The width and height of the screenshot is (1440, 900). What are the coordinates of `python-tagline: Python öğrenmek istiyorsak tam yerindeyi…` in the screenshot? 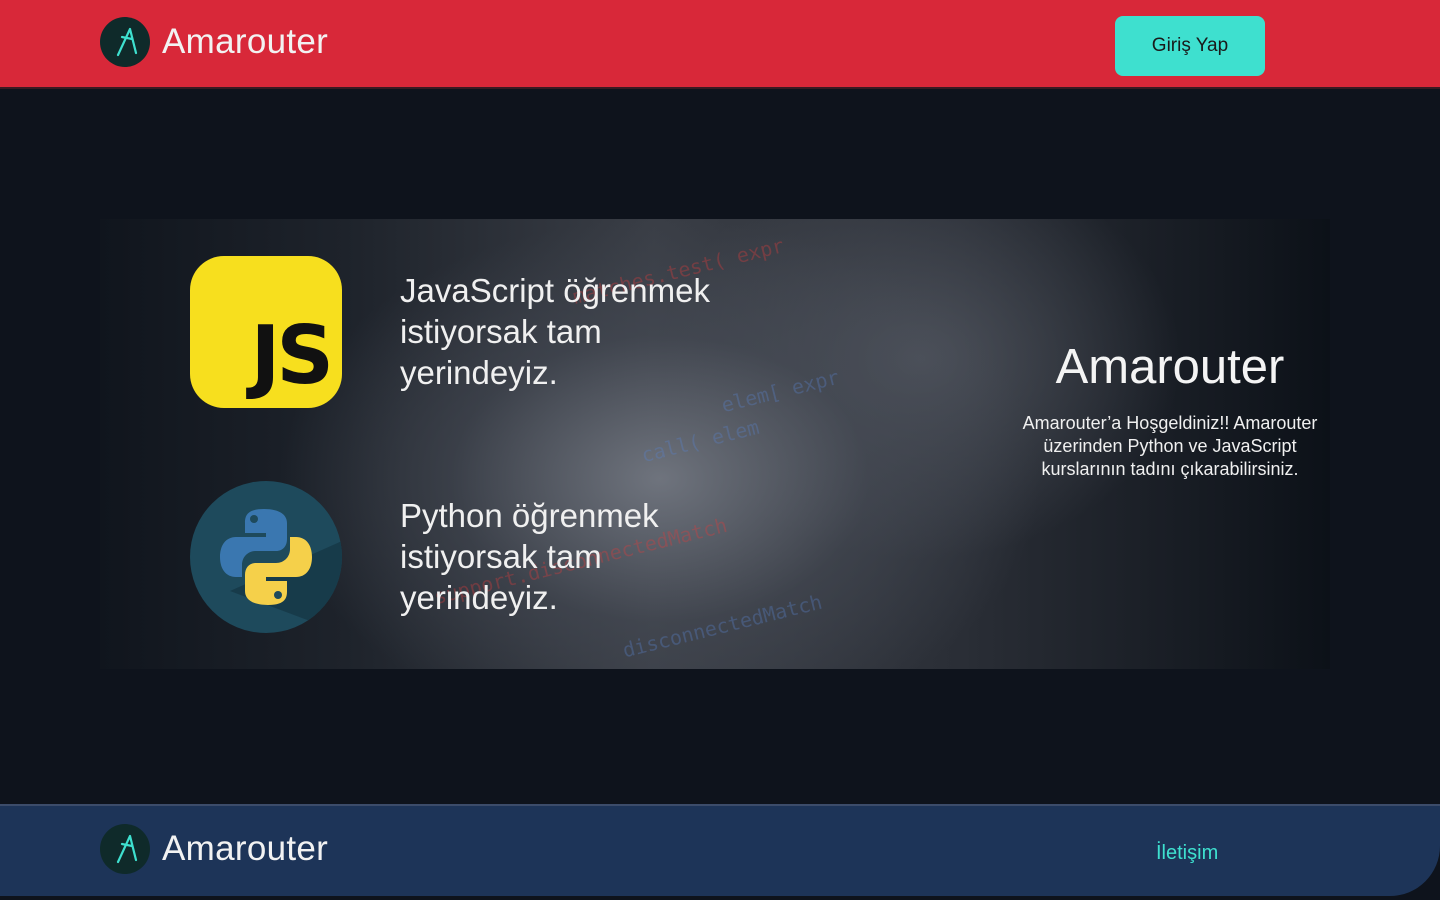 It's located at (529, 556).